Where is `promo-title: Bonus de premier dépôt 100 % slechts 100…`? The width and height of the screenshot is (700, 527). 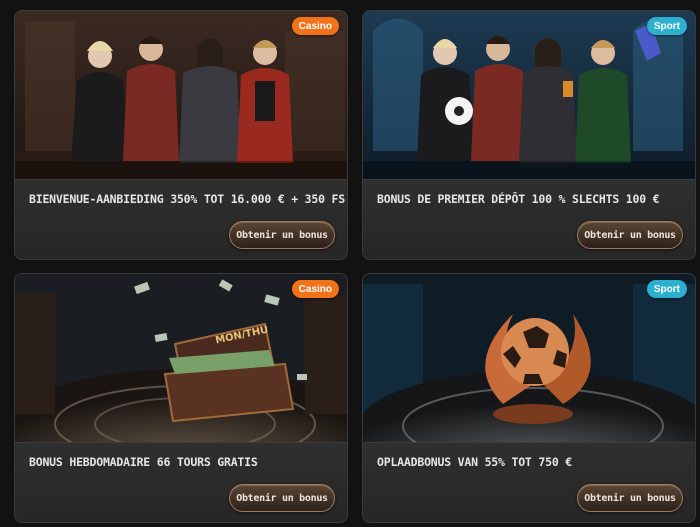
promo-title: Bonus de premier dépôt 100 % slechts 100… is located at coordinates (518, 199).